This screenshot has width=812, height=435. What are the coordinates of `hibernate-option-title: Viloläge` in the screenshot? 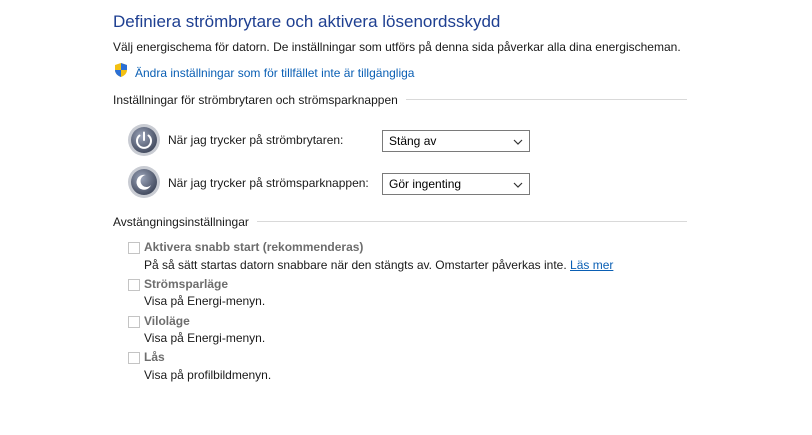 It's located at (167, 321).